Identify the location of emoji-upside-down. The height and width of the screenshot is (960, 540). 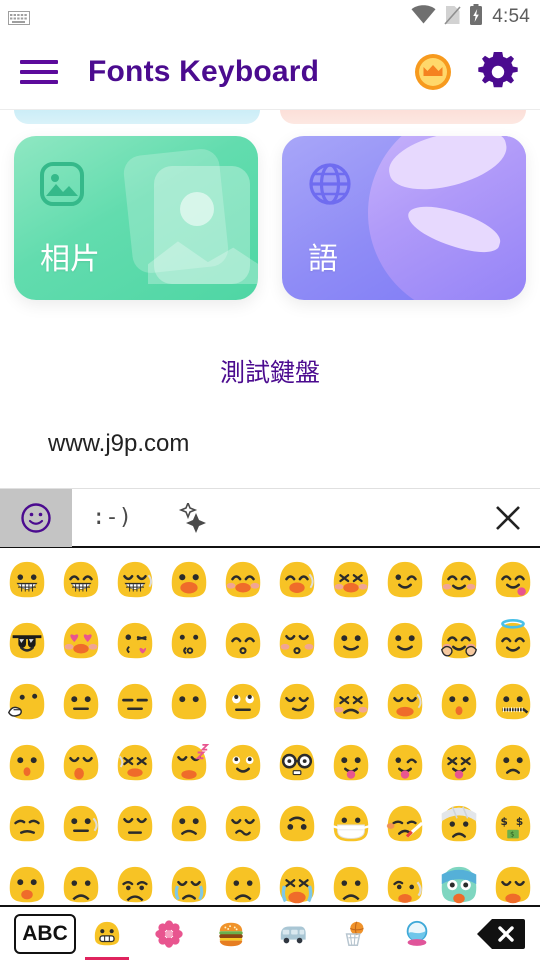
(297, 824).